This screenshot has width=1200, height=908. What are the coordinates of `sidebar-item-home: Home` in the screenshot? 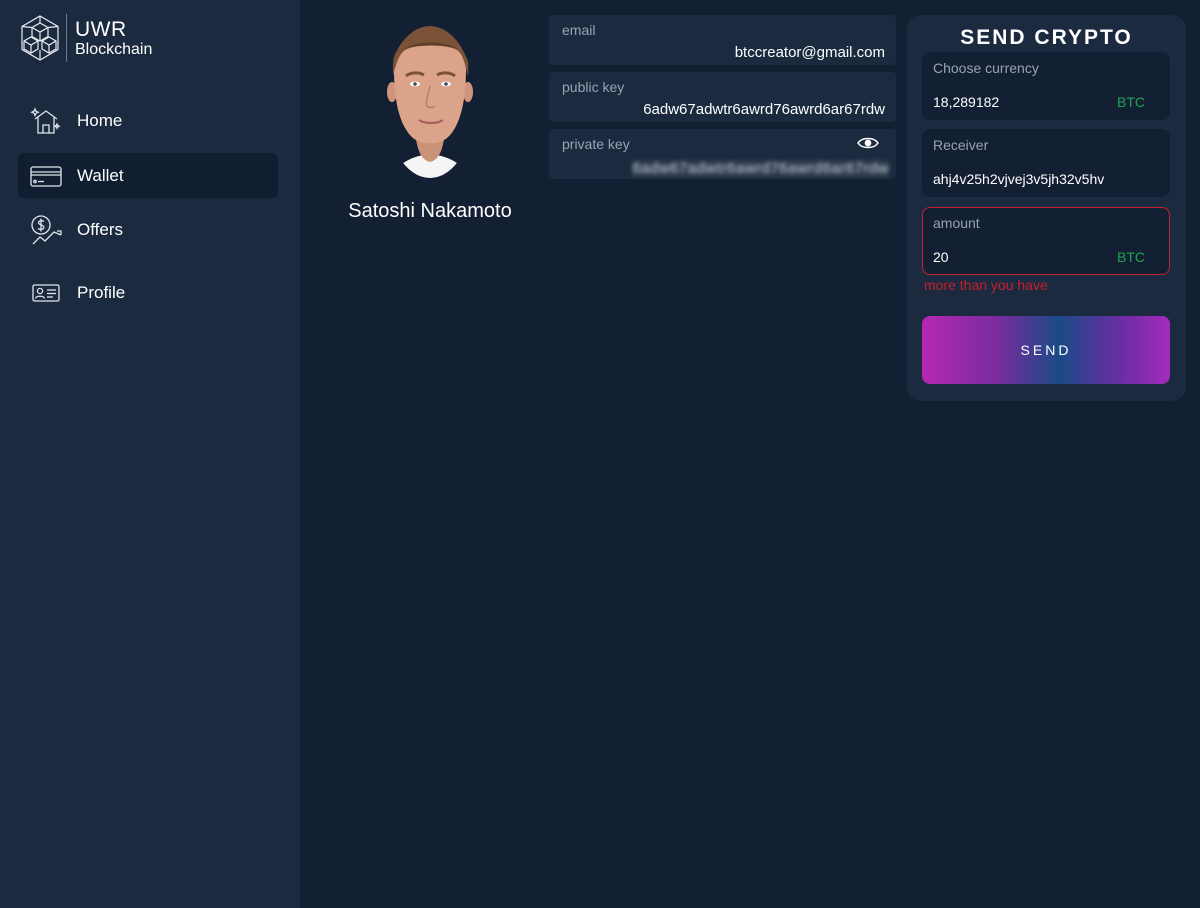 It's located at (148, 120).